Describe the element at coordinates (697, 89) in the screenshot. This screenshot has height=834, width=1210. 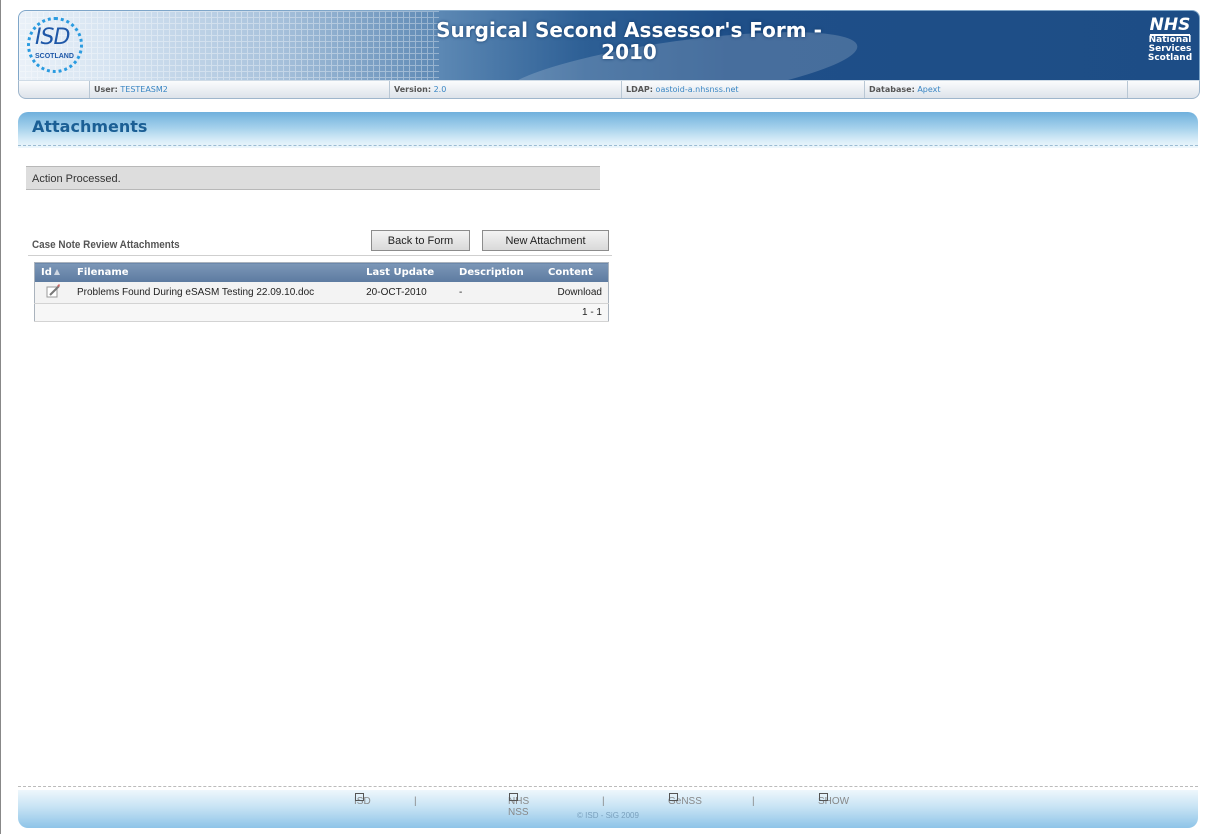
I see `ldap-value: oastoid-a.nhsnss.net` at that location.